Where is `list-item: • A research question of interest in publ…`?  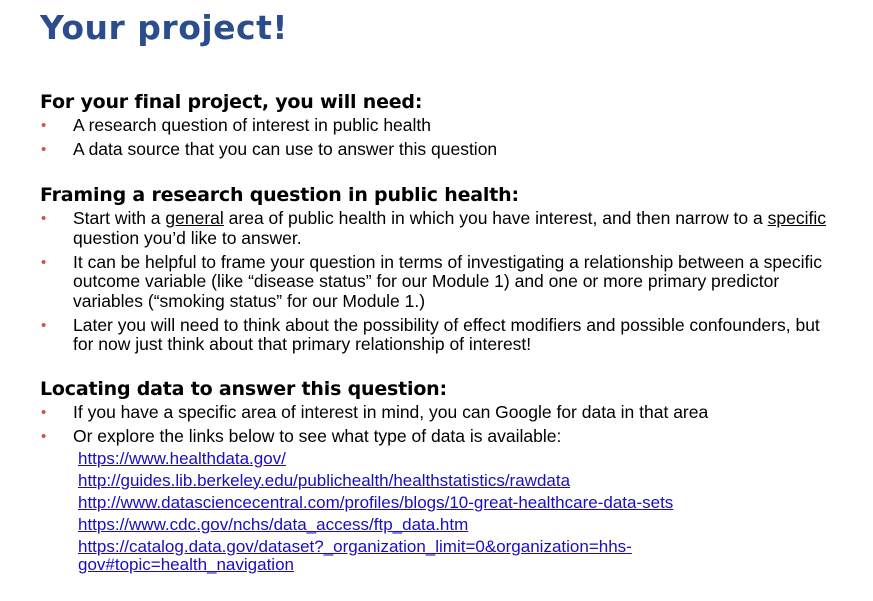 list-item: • A research question of interest in publ… is located at coordinates (450, 125).